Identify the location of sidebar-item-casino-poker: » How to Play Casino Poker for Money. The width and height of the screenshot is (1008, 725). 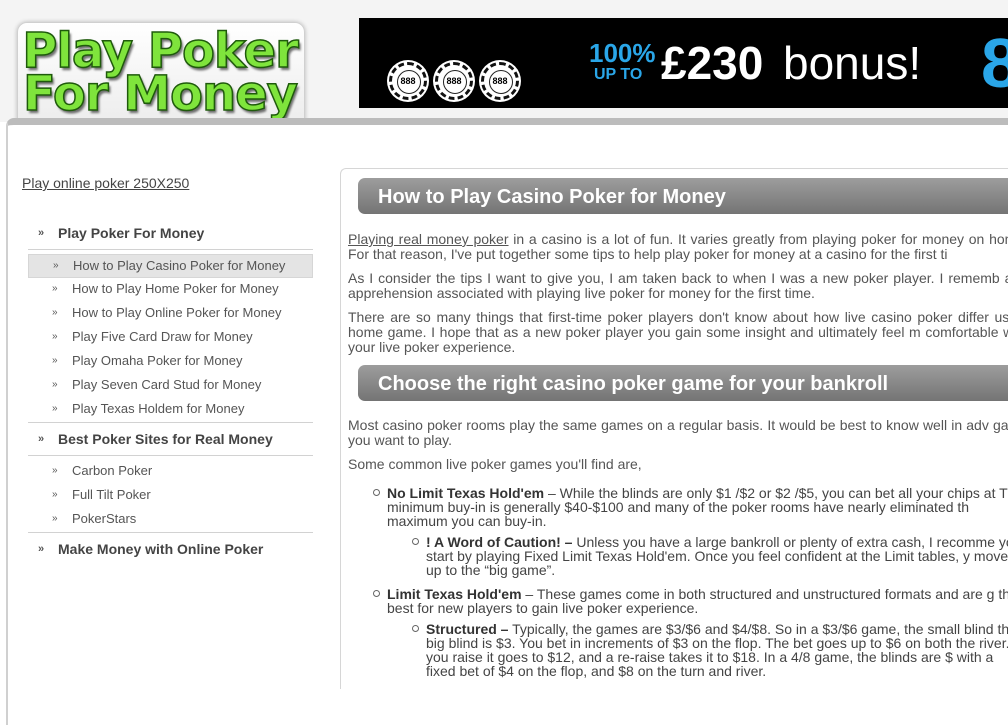
(170, 266).